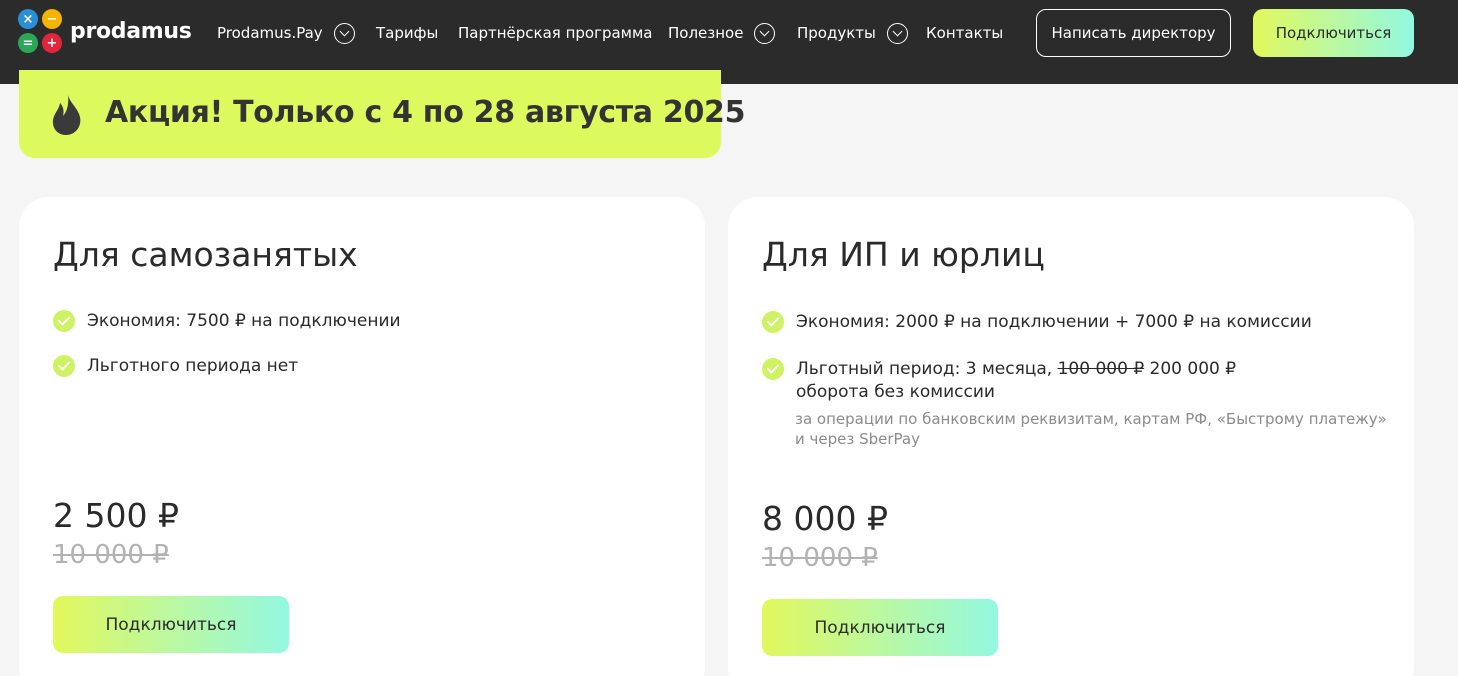  What do you see at coordinates (1133, 33) in the screenshot?
I see `write-director-button: Написать директору` at bounding box center [1133, 33].